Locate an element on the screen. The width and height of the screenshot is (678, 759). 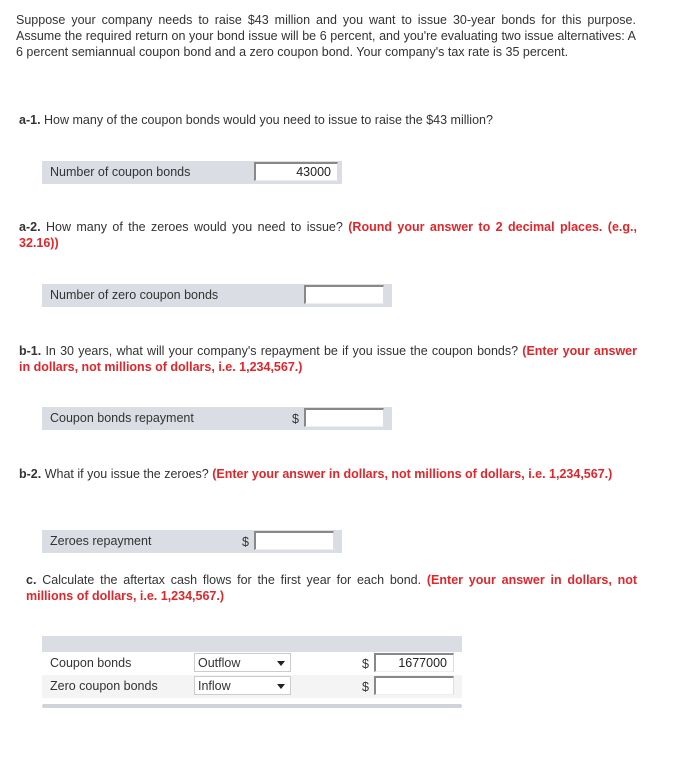
table-footer-divider is located at coordinates (252, 706).